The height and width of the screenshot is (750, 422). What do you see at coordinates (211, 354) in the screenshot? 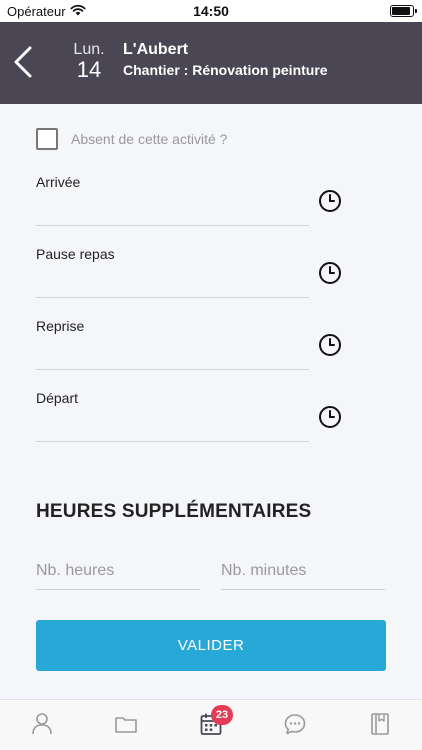
I see `resume-field: Reprise` at bounding box center [211, 354].